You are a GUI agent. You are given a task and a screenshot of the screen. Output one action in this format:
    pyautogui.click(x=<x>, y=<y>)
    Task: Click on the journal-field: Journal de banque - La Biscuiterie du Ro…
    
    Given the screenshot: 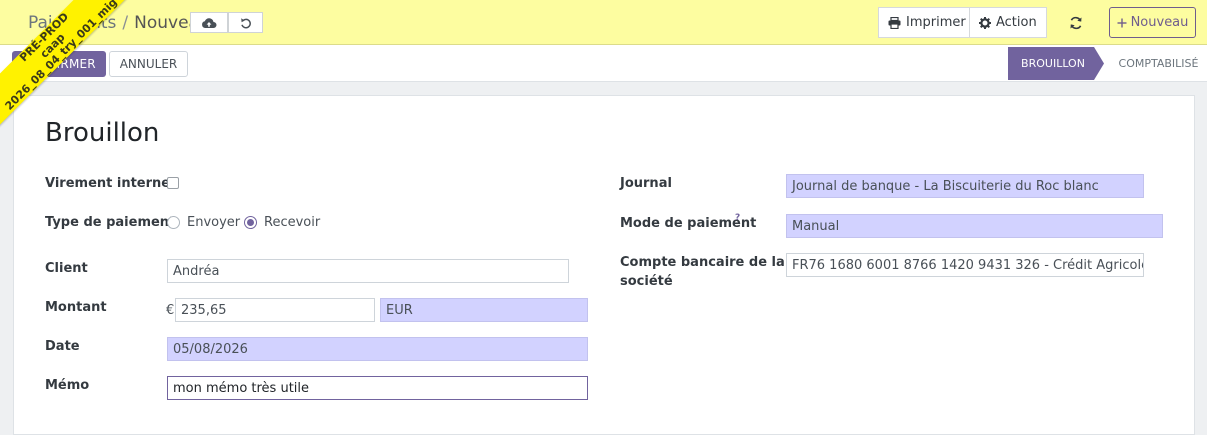 What is the action you would take?
    pyautogui.click(x=965, y=186)
    